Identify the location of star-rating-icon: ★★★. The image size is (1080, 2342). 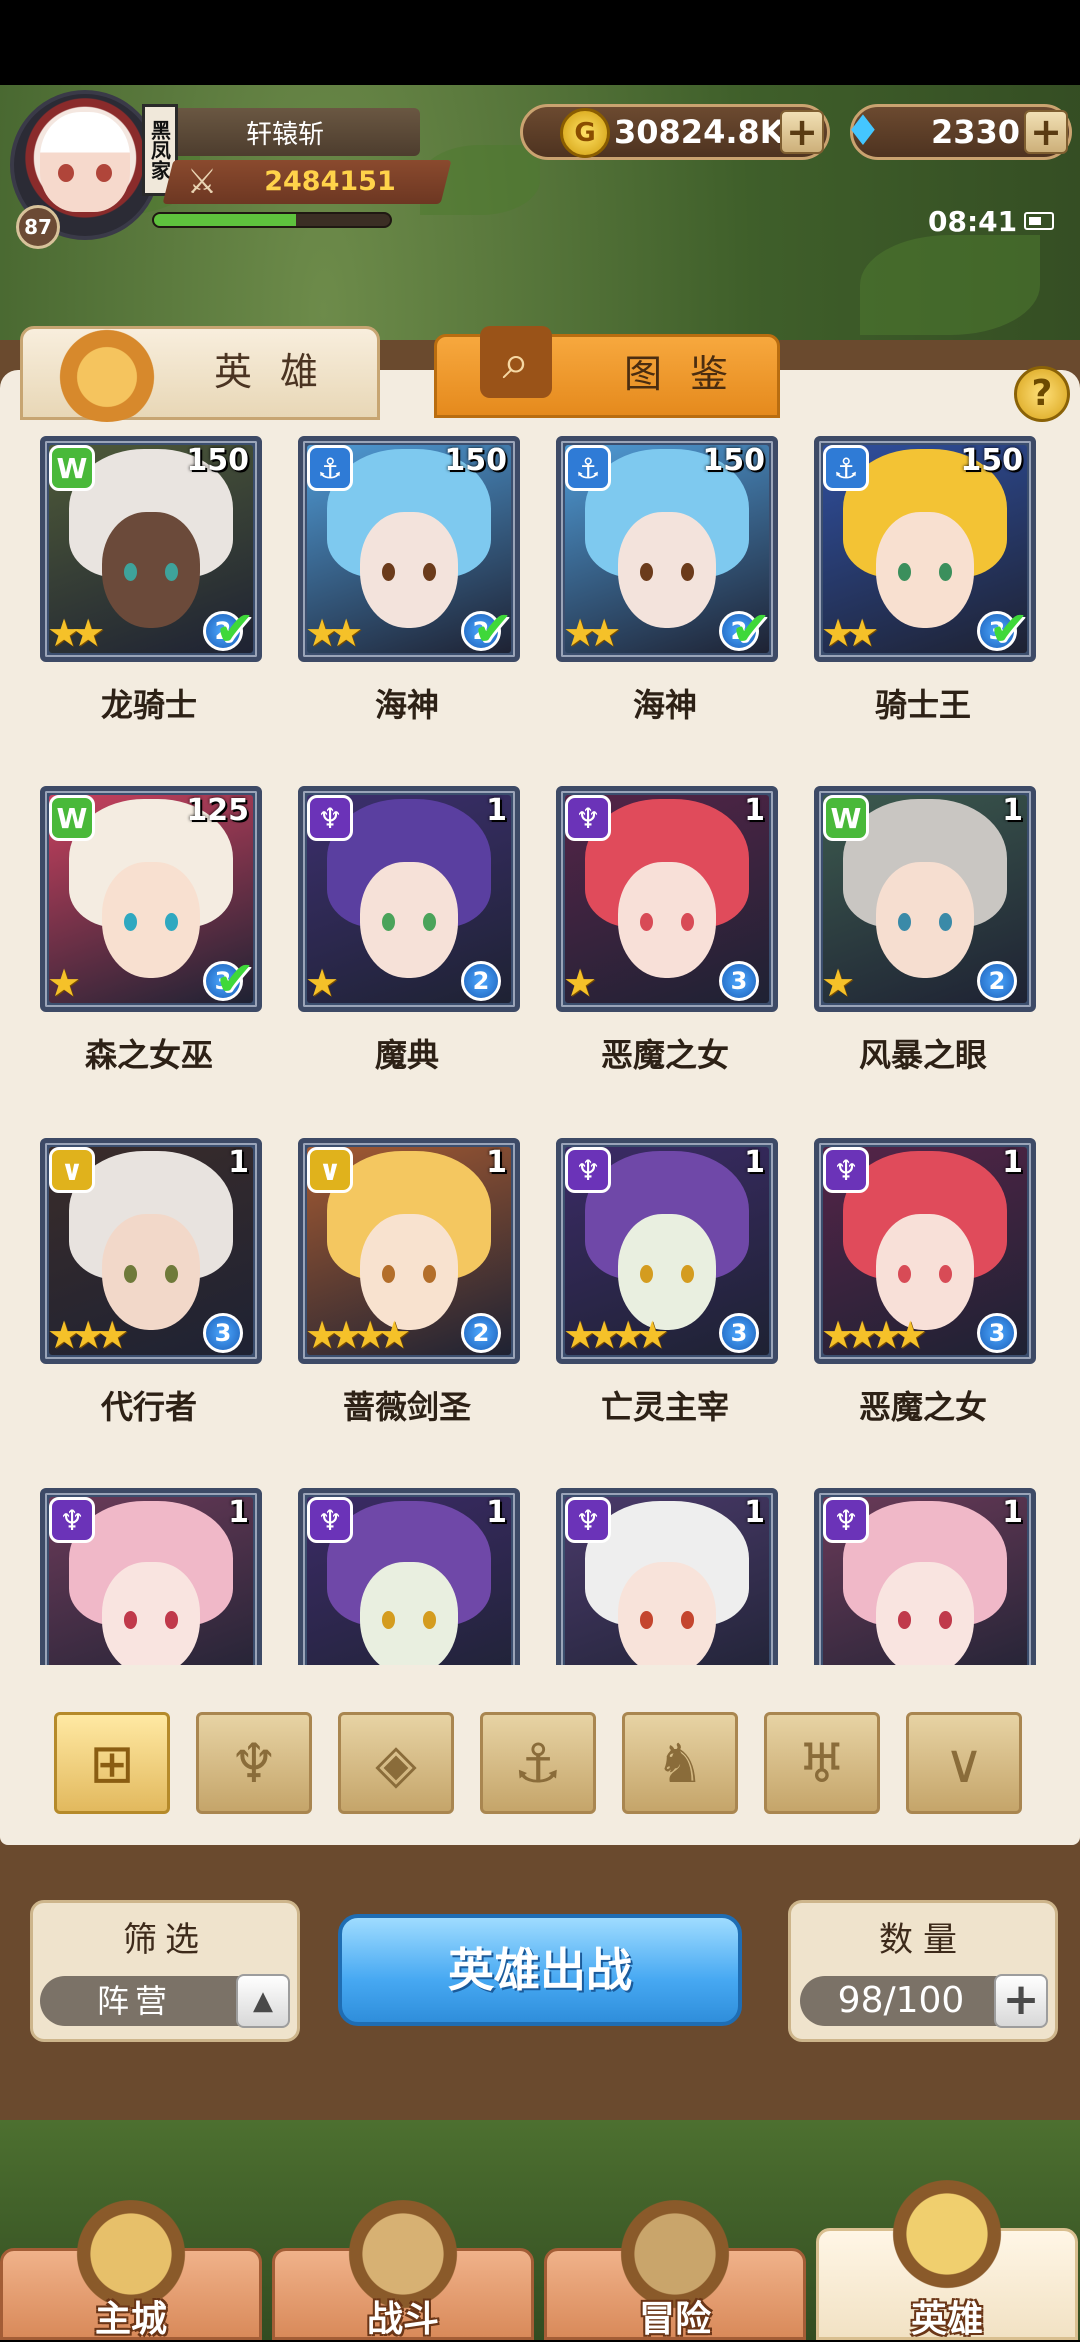
(88, 1335).